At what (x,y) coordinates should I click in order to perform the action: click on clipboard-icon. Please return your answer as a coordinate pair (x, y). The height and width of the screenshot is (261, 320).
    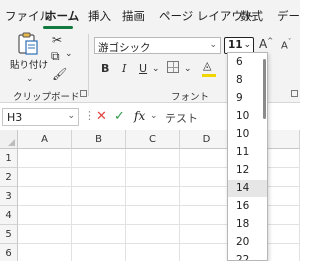
    Looking at the image, I should click on (28, 43).